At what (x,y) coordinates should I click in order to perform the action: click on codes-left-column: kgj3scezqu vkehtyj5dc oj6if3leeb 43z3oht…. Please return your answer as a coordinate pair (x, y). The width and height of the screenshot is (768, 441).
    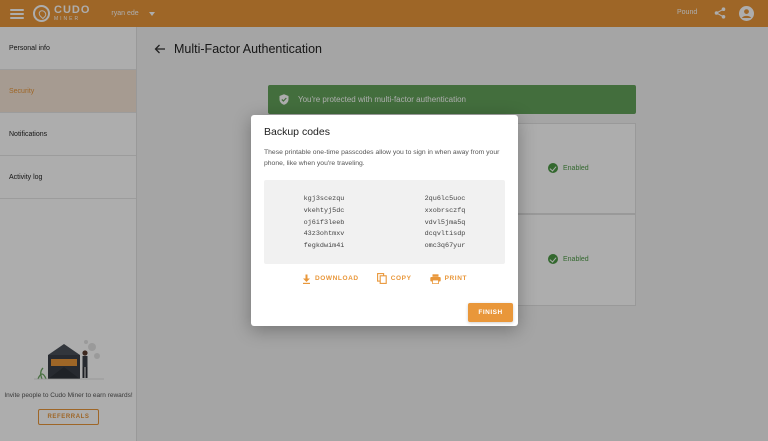
    Looking at the image, I should click on (324, 223).